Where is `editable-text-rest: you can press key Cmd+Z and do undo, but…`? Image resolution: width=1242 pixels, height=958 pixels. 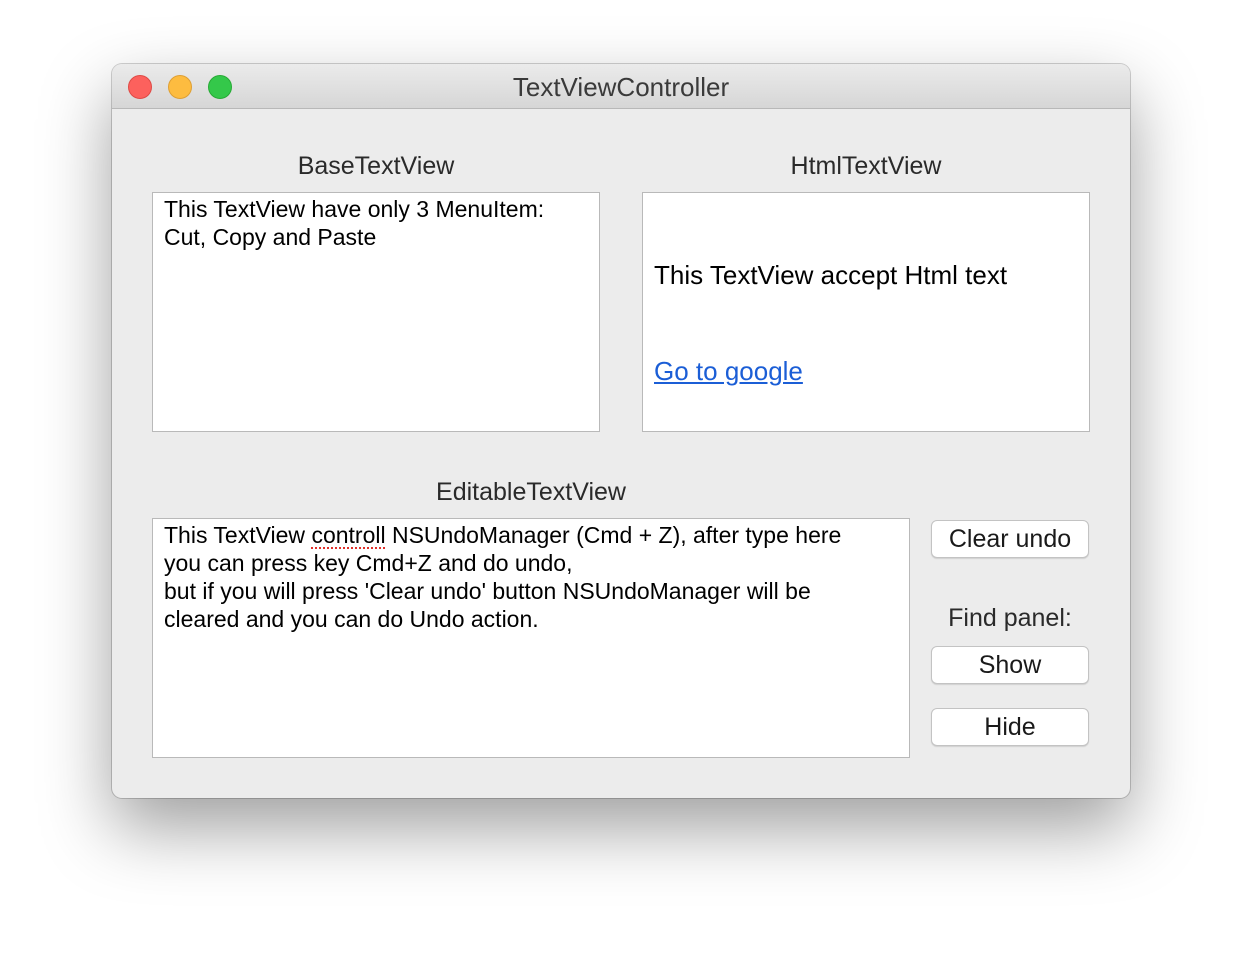 editable-text-rest: you can press key Cmd+Z and do undo, but… is located at coordinates (487, 591).